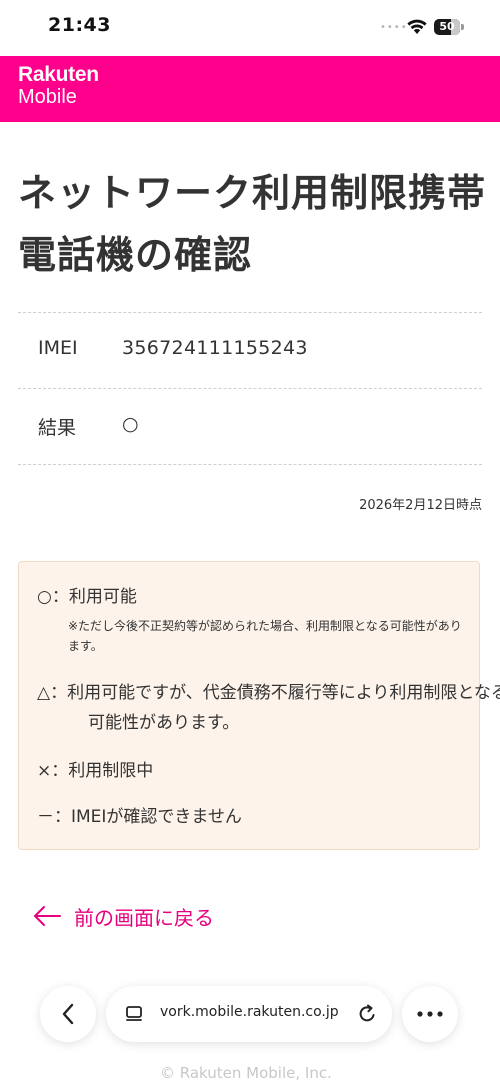  I want to click on legend-triangle: △：利用可能ですが、代金債務不履行等により利用制限となる可能性があります。, so click(268, 708).